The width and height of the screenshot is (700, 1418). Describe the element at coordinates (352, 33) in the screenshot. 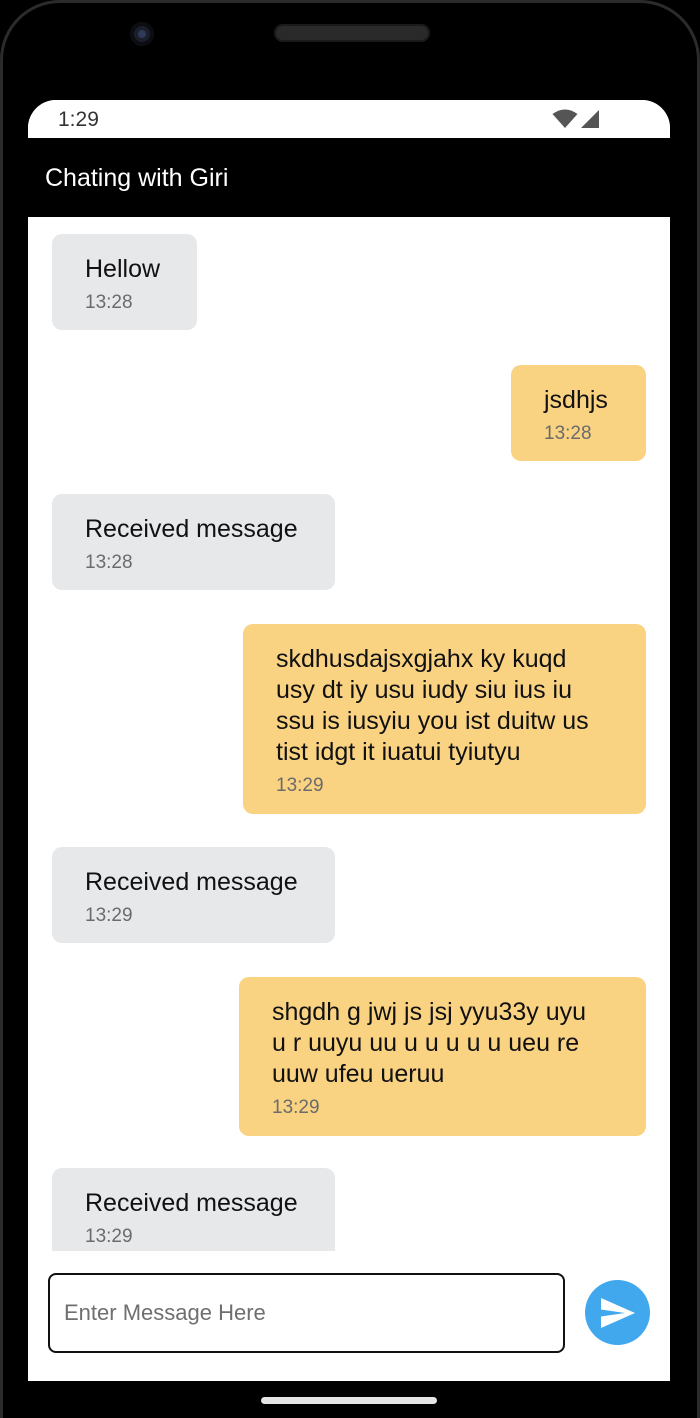

I see `earpiece-speaker` at that location.